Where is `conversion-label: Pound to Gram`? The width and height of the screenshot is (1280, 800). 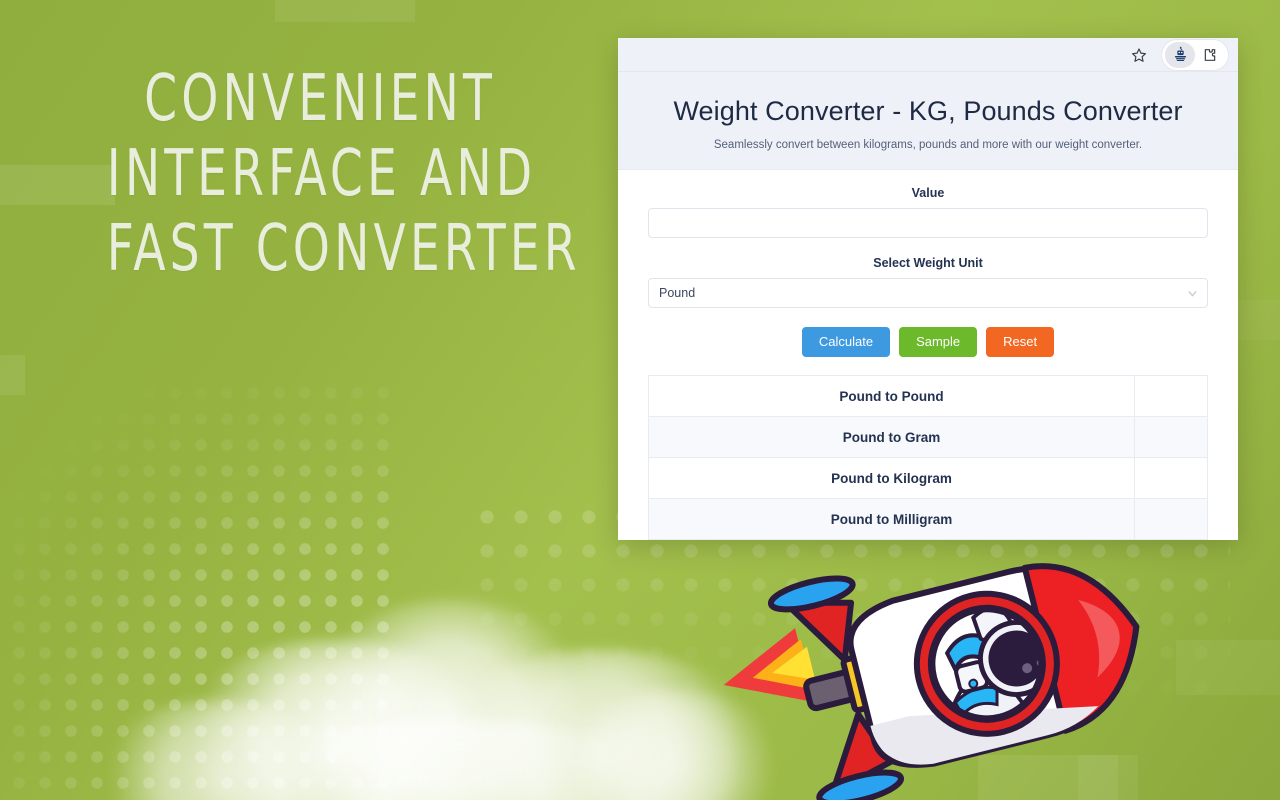
conversion-label: Pound to Gram is located at coordinates (891, 437).